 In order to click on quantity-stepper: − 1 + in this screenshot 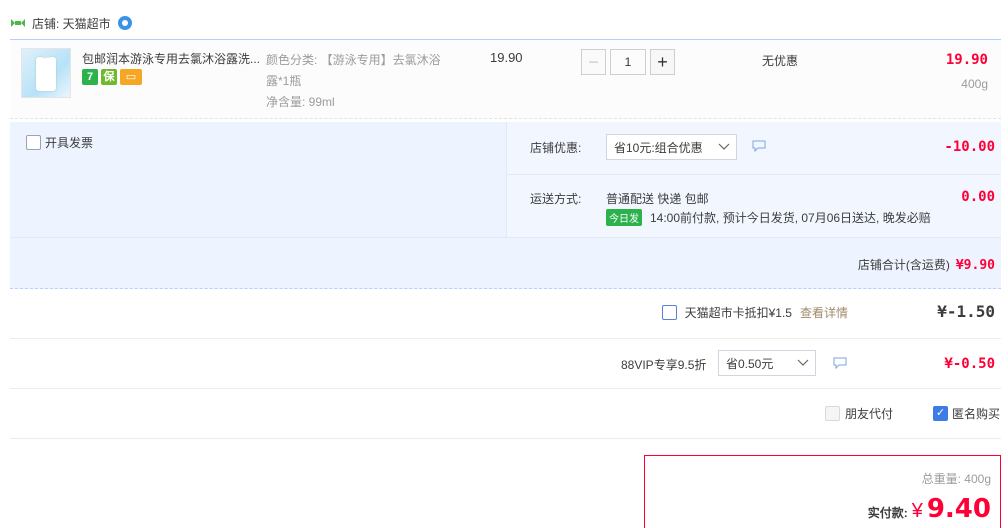, I will do `click(628, 62)`.